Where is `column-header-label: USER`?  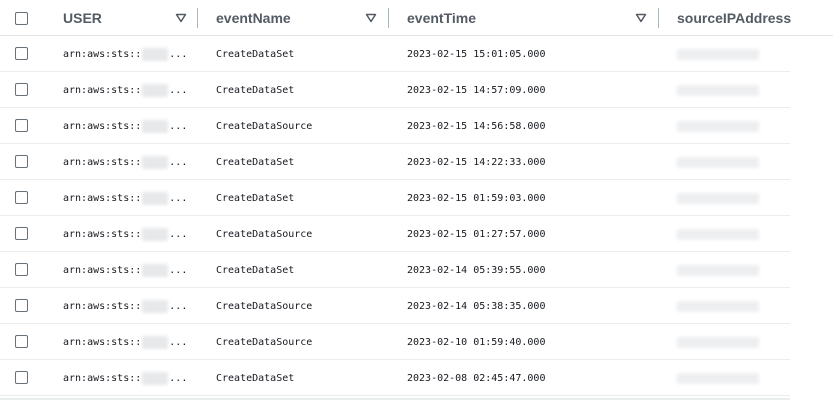 column-header-label: USER is located at coordinates (82, 18).